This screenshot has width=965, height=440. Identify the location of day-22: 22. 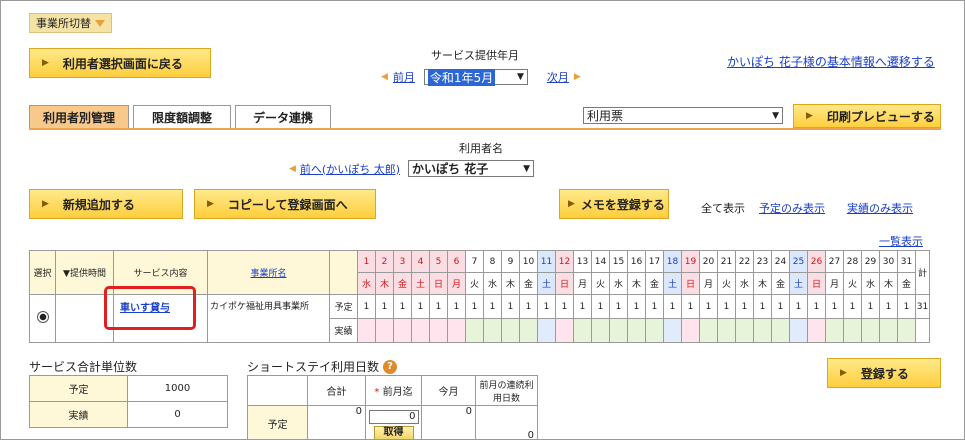
(744, 261).